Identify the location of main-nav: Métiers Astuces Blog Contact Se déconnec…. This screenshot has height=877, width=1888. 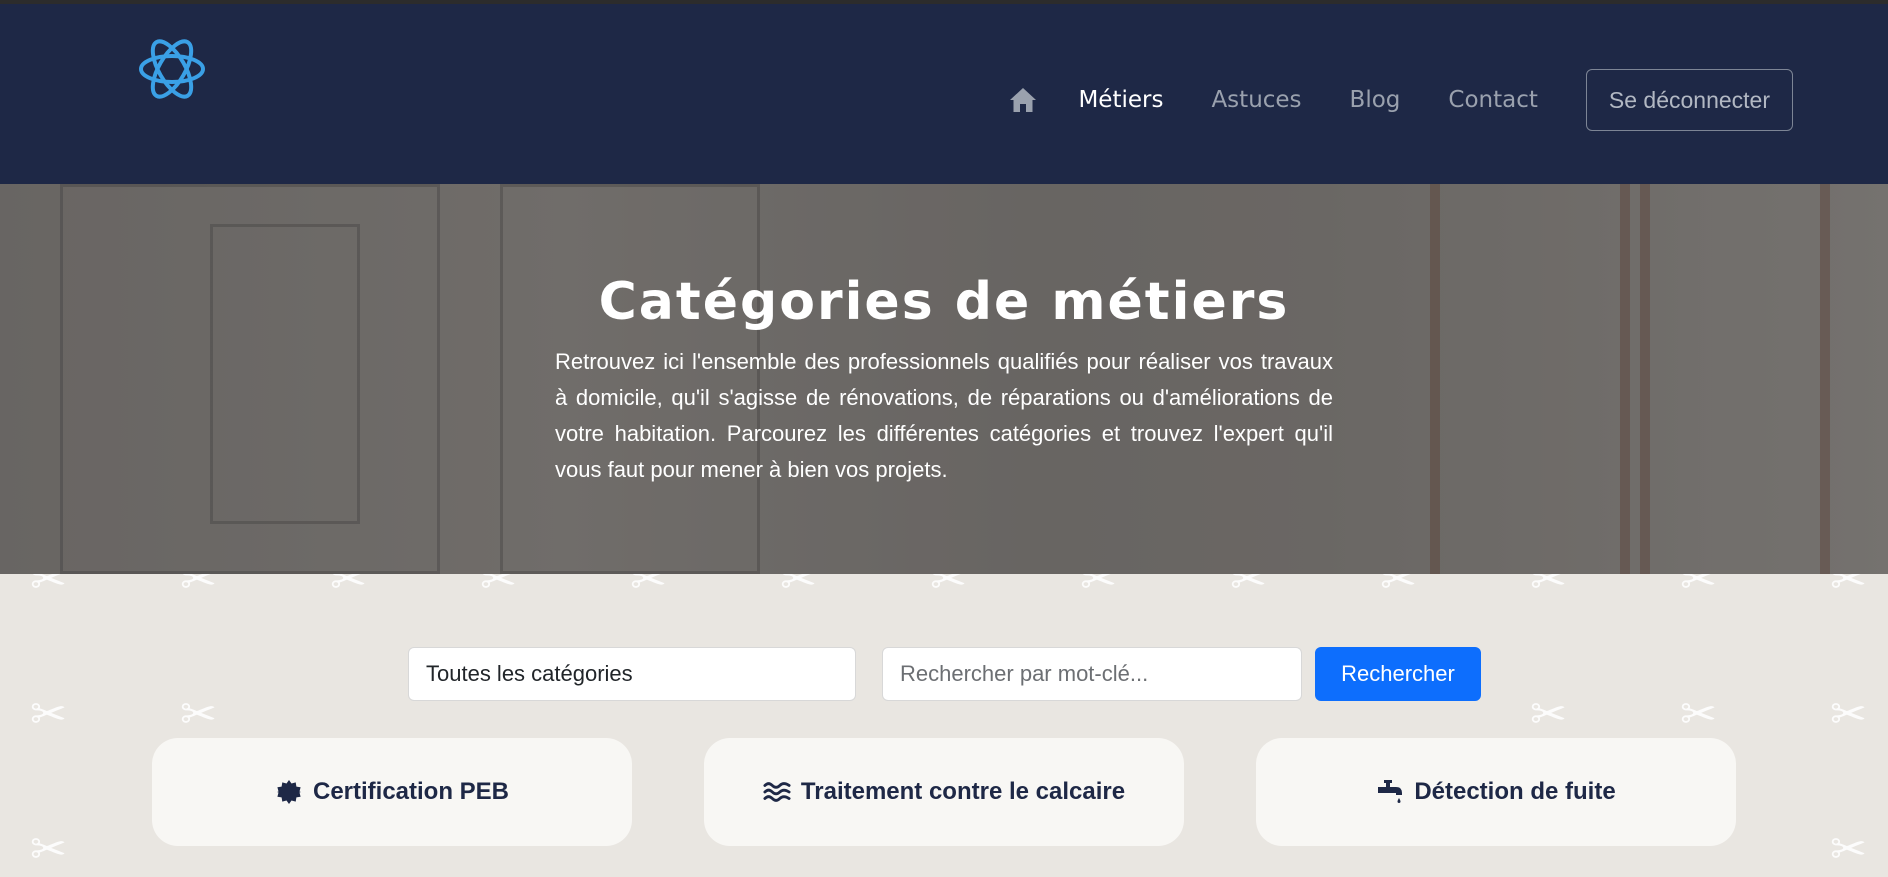
(1400, 100).